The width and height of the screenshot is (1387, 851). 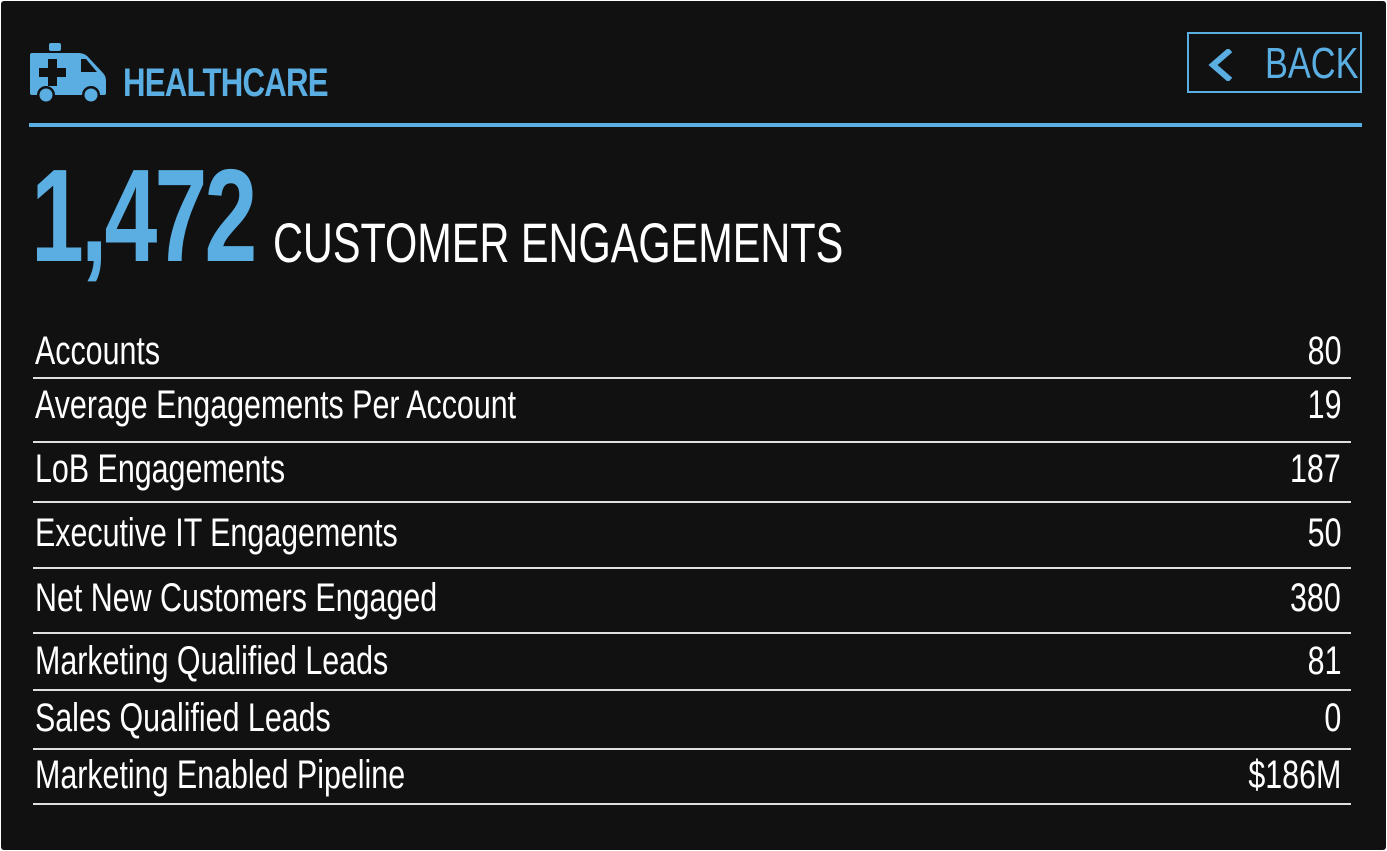 I want to click on stat-row-accounts: Accounts 80, so click(x=692, y=351).